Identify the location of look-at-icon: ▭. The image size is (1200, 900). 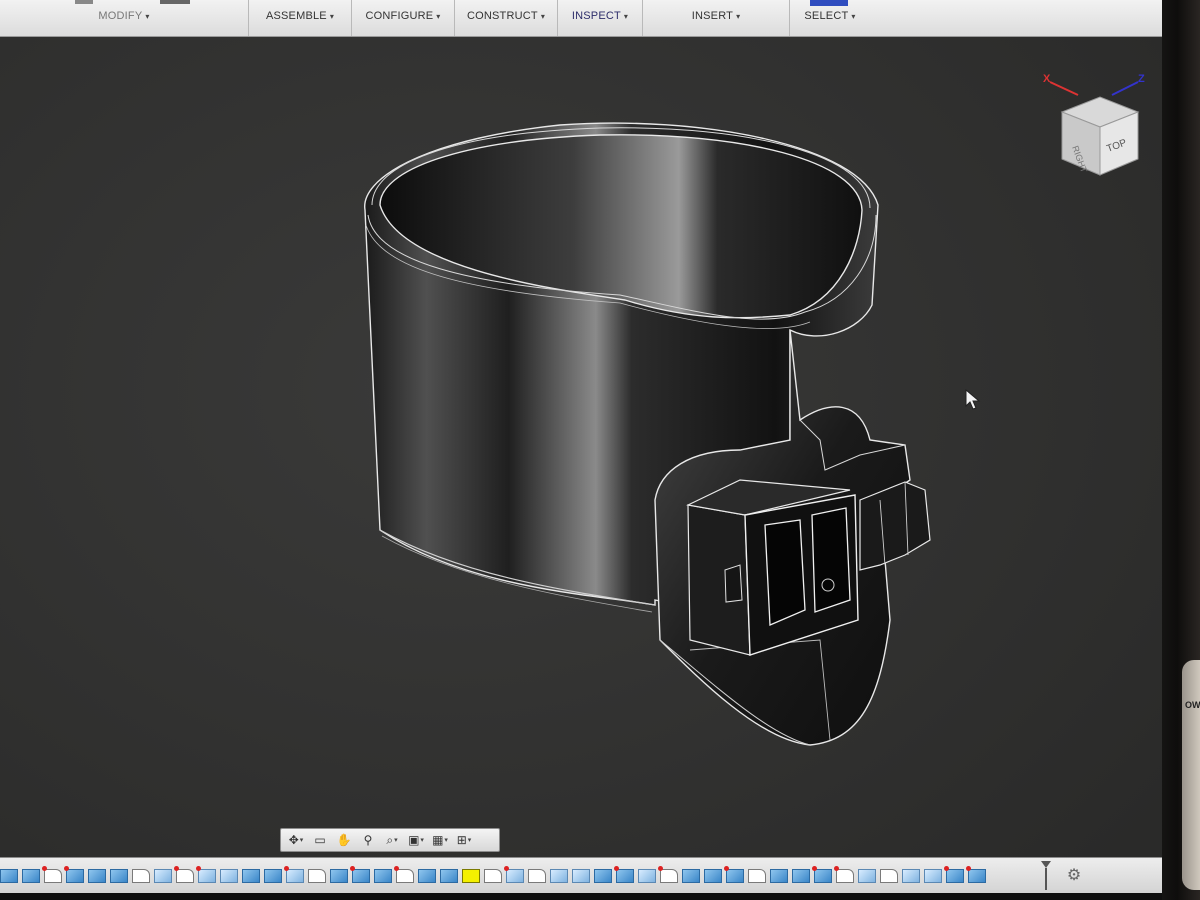
(320, 840).